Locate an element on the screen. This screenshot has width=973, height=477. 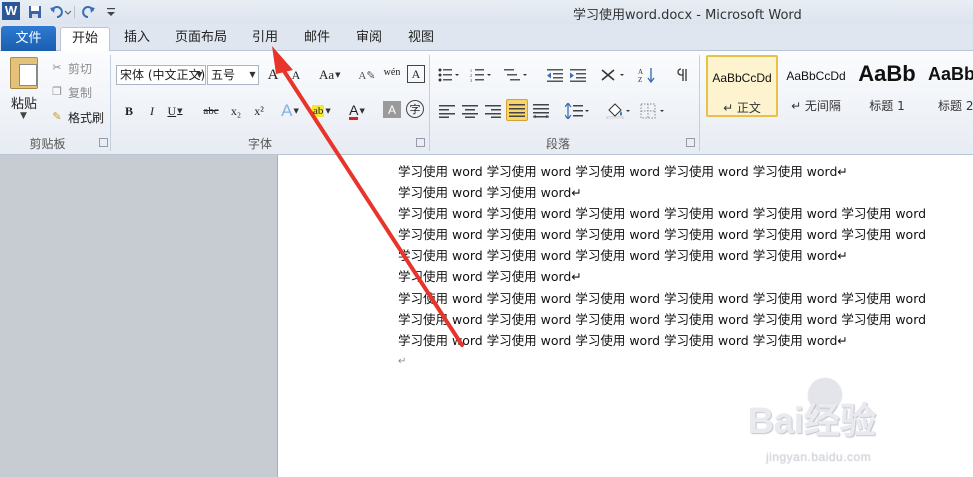
decrease-indent-icon is located at coordinates (555, 75).